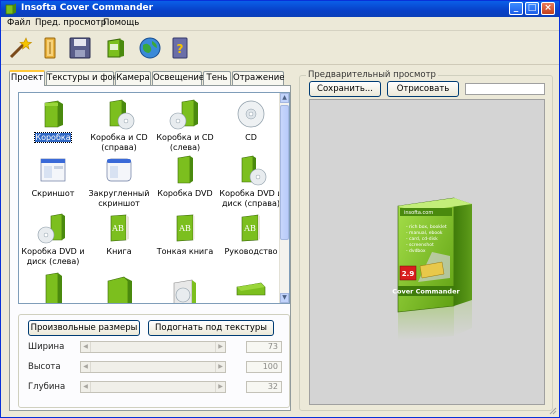 The image size is (560, 418). I want to click on scroll-down-icon: ▼, so click(284, 298).